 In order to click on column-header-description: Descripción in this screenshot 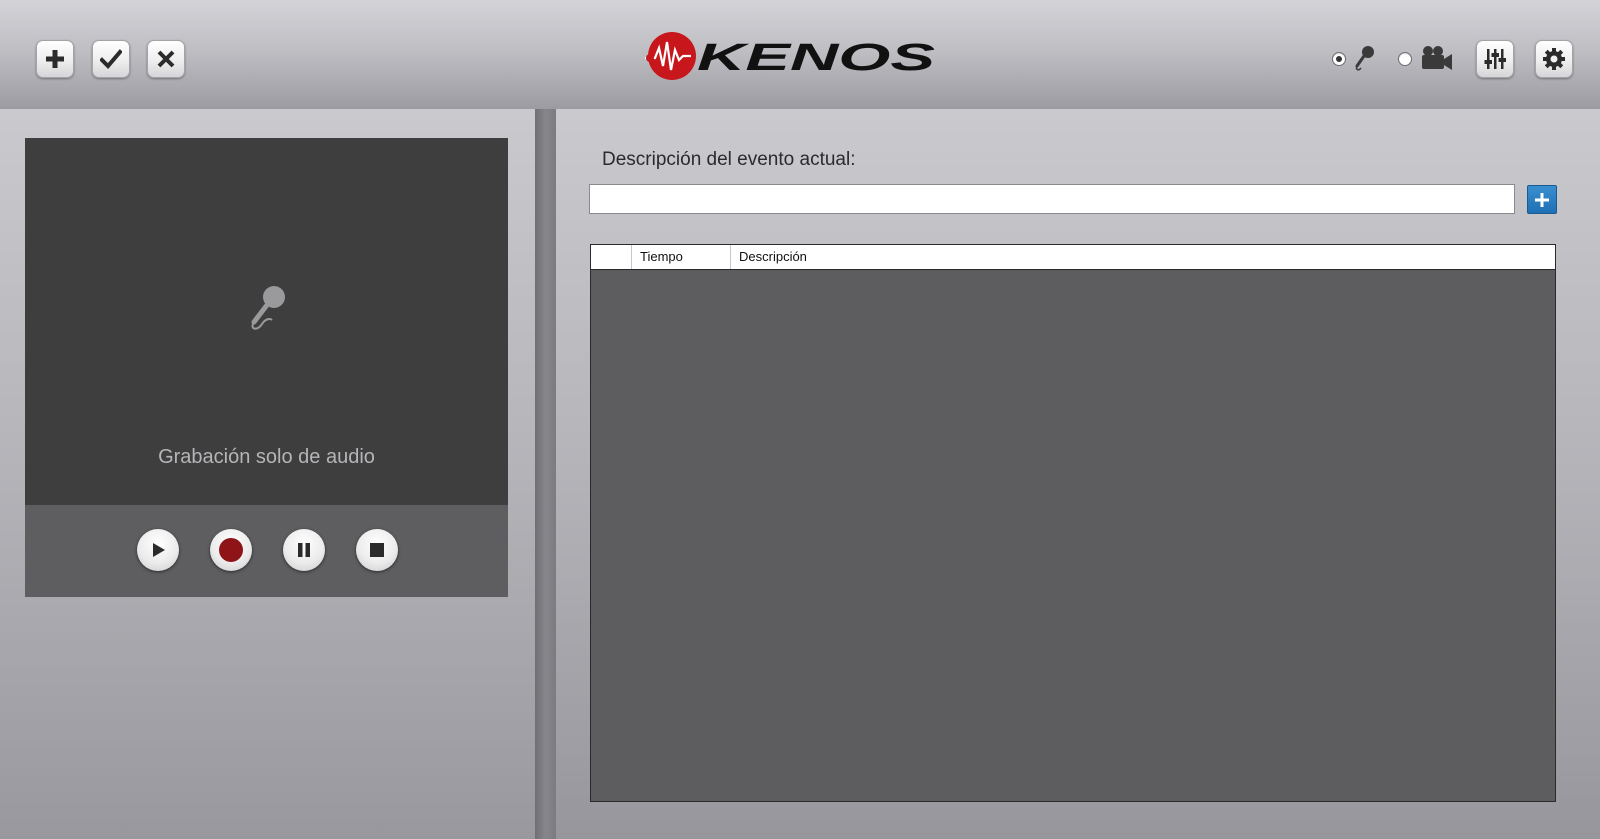, I will do `click(1143, 257)`.